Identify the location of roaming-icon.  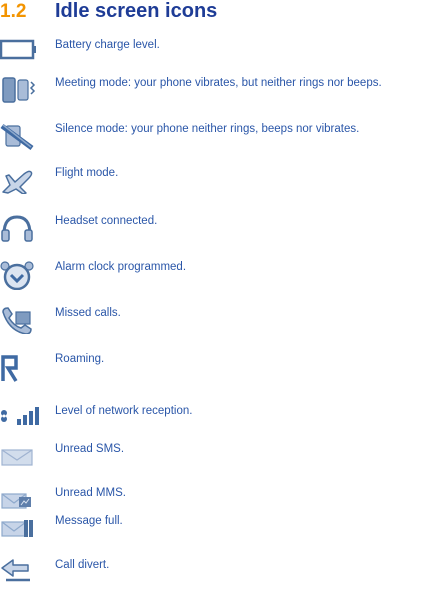
(20, 367).